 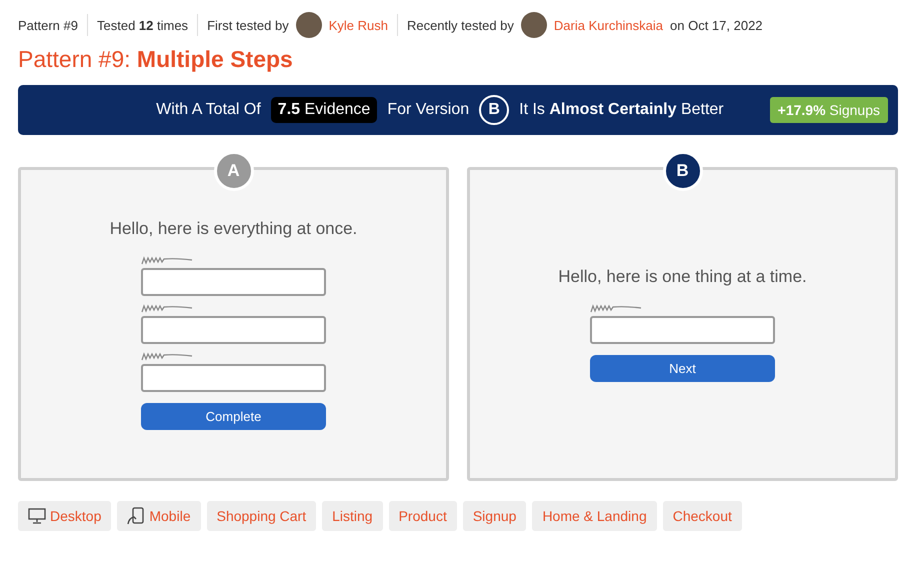 I want to click on variant-badge: A, so click(x=234, y=171).